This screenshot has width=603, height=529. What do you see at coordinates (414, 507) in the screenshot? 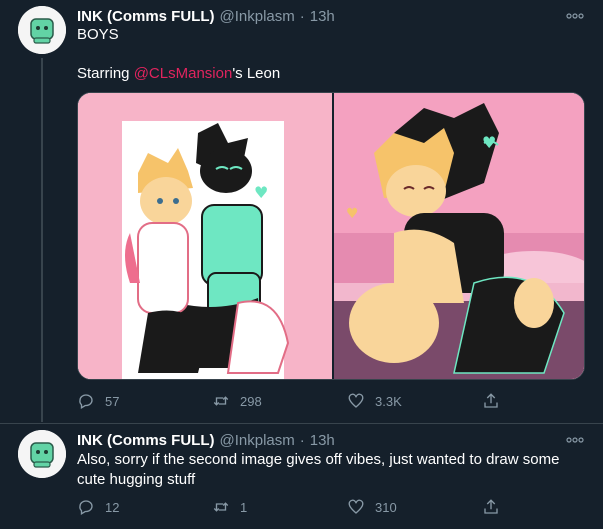
I see `like-button: 310` at bounding box center [414, 507].